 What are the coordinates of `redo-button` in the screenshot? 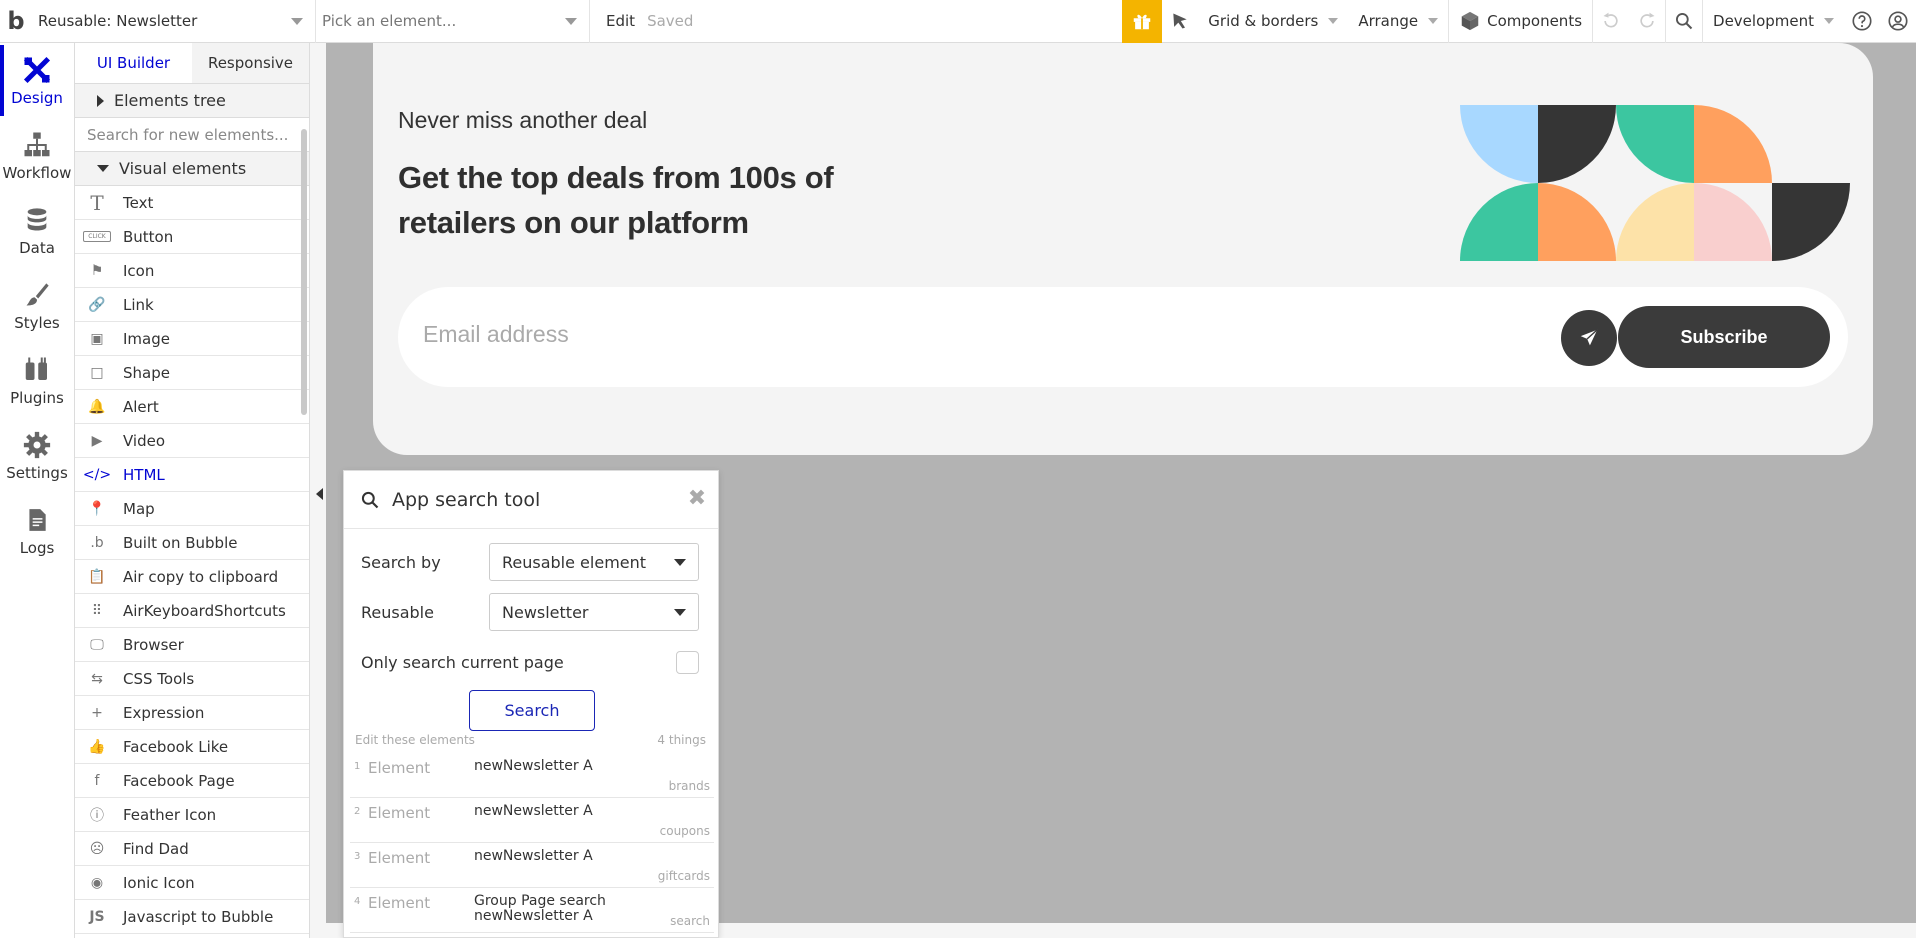 It's located at (1647, 21).